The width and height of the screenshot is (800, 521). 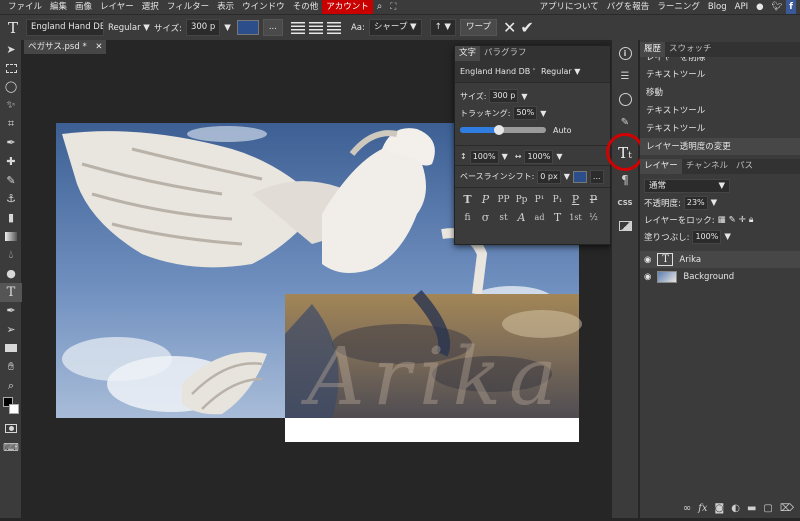 I want to click on cp-hscale-field: 100%, so click(x=539, y=156).